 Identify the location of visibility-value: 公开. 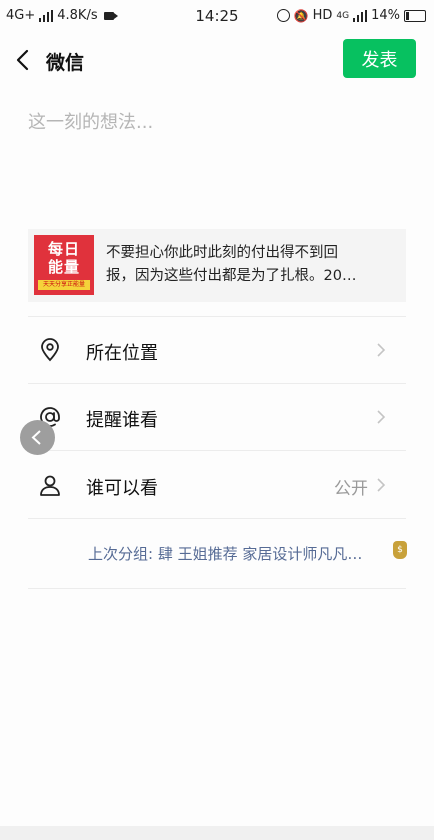
(351, 489).